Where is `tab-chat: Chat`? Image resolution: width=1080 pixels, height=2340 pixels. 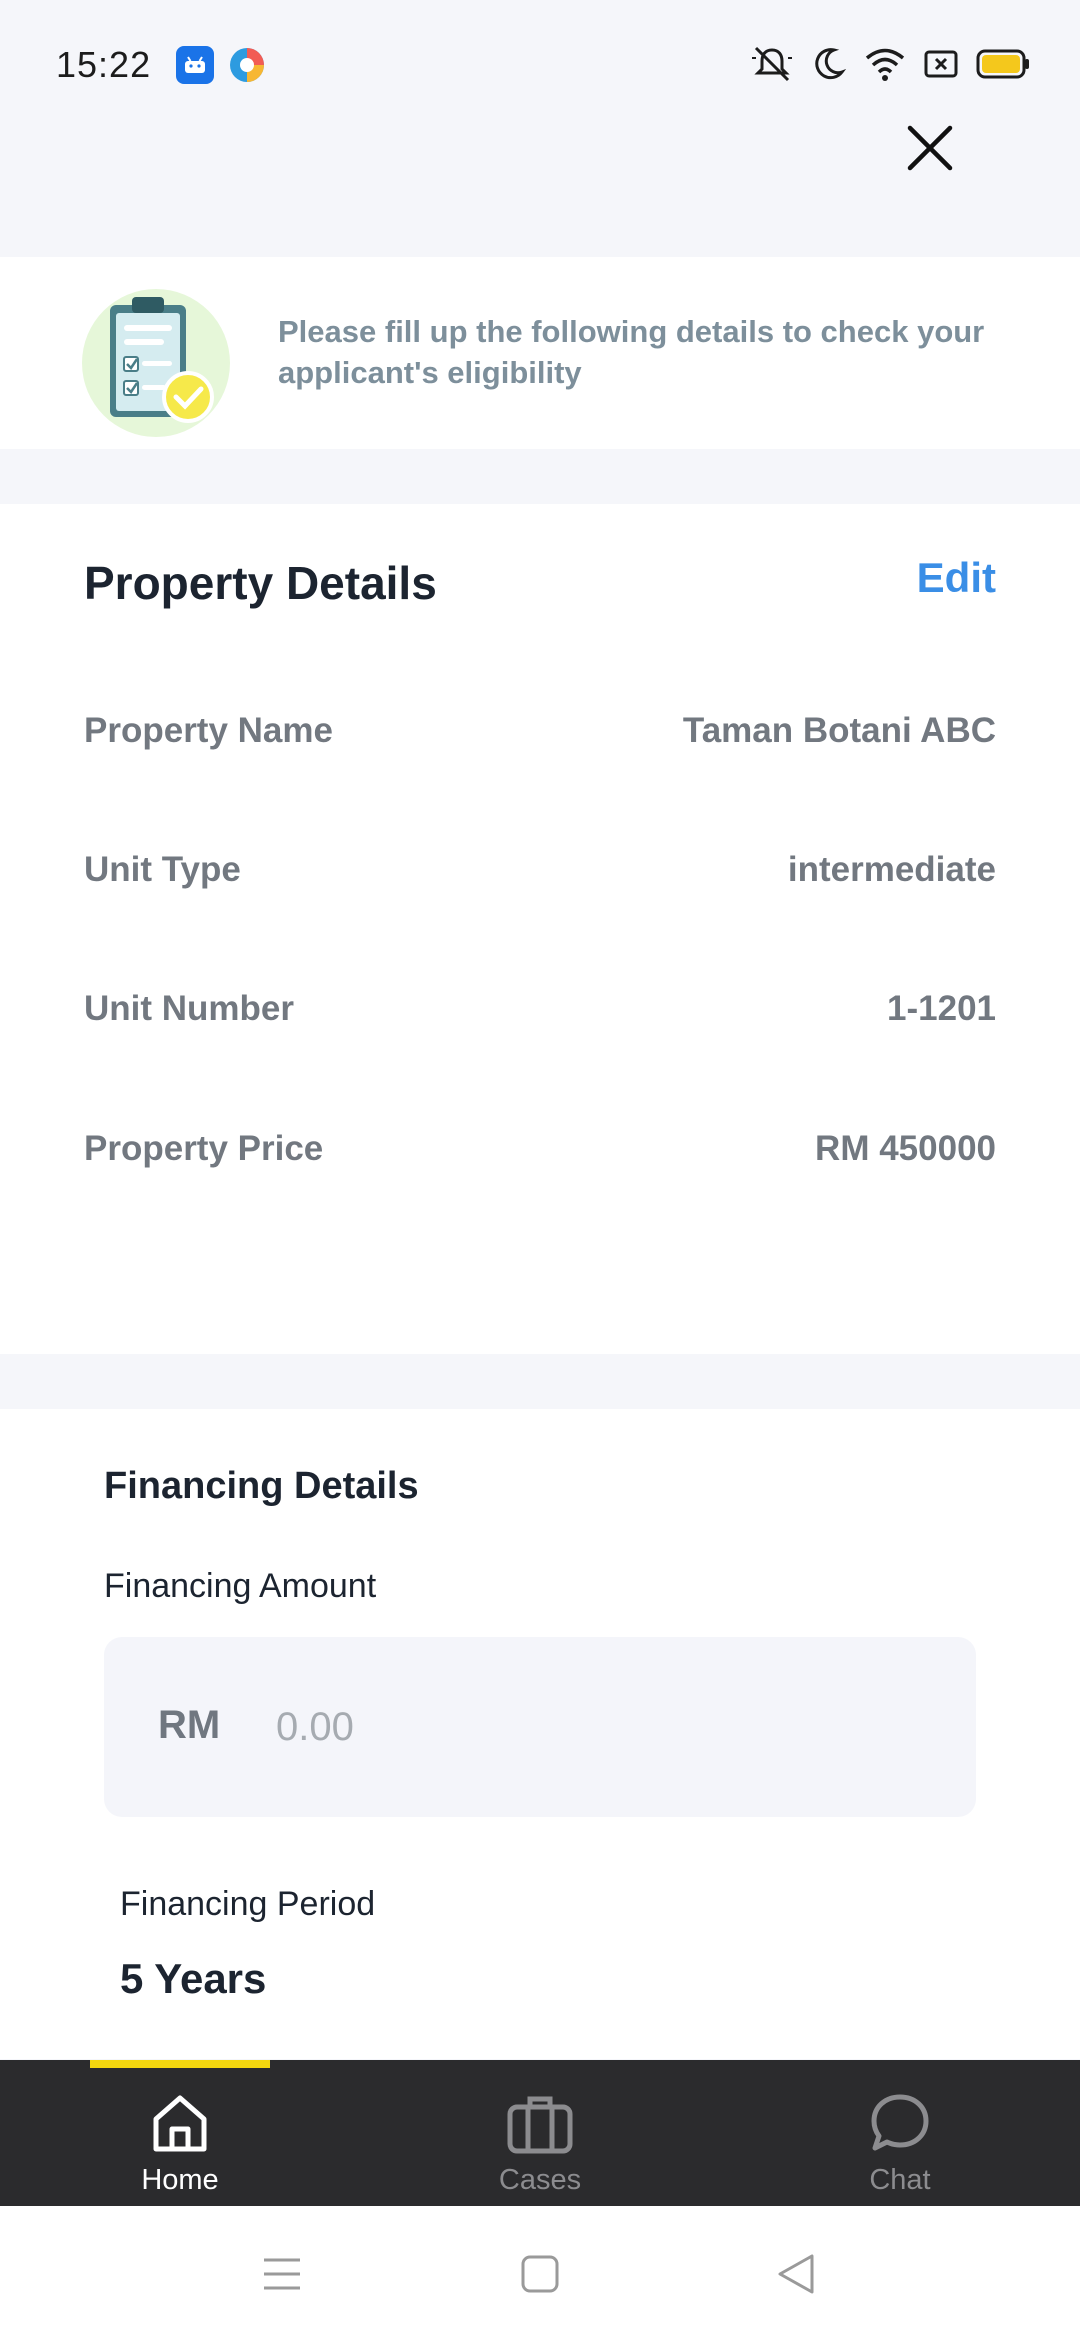 tab-chat: Chat is located at coordinates (900, 2133).